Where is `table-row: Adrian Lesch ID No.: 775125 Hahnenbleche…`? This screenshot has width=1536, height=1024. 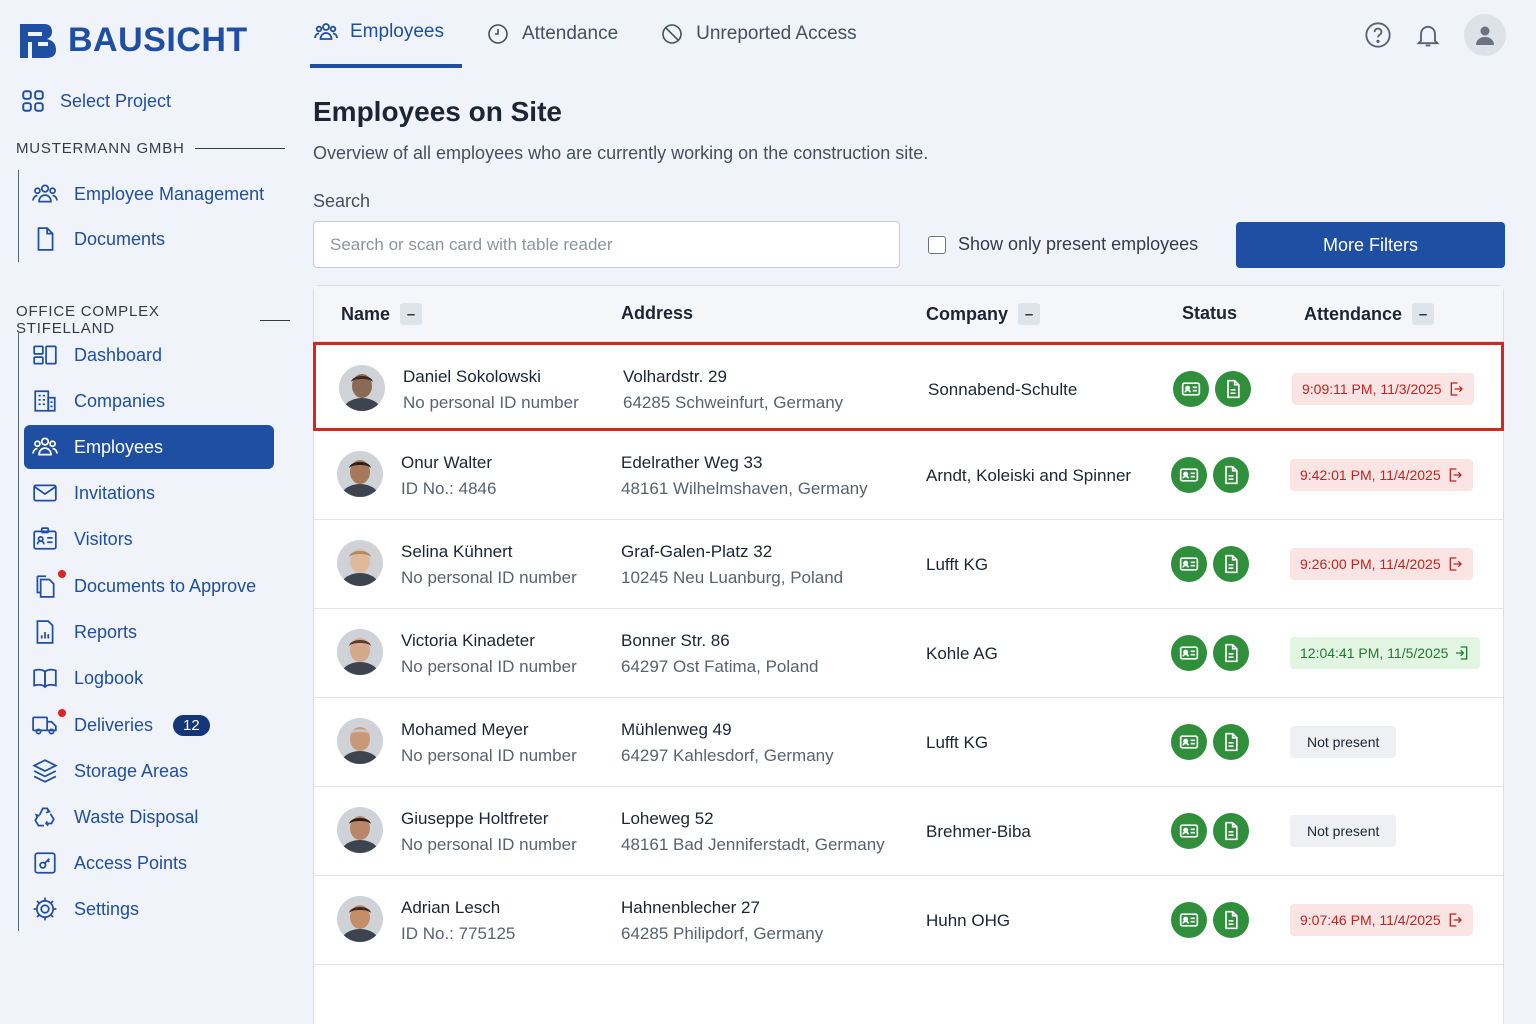
table-row: Adrian Lesch ID No.: 775125 Hahnenbleche… is located at coordinates (908, 920).